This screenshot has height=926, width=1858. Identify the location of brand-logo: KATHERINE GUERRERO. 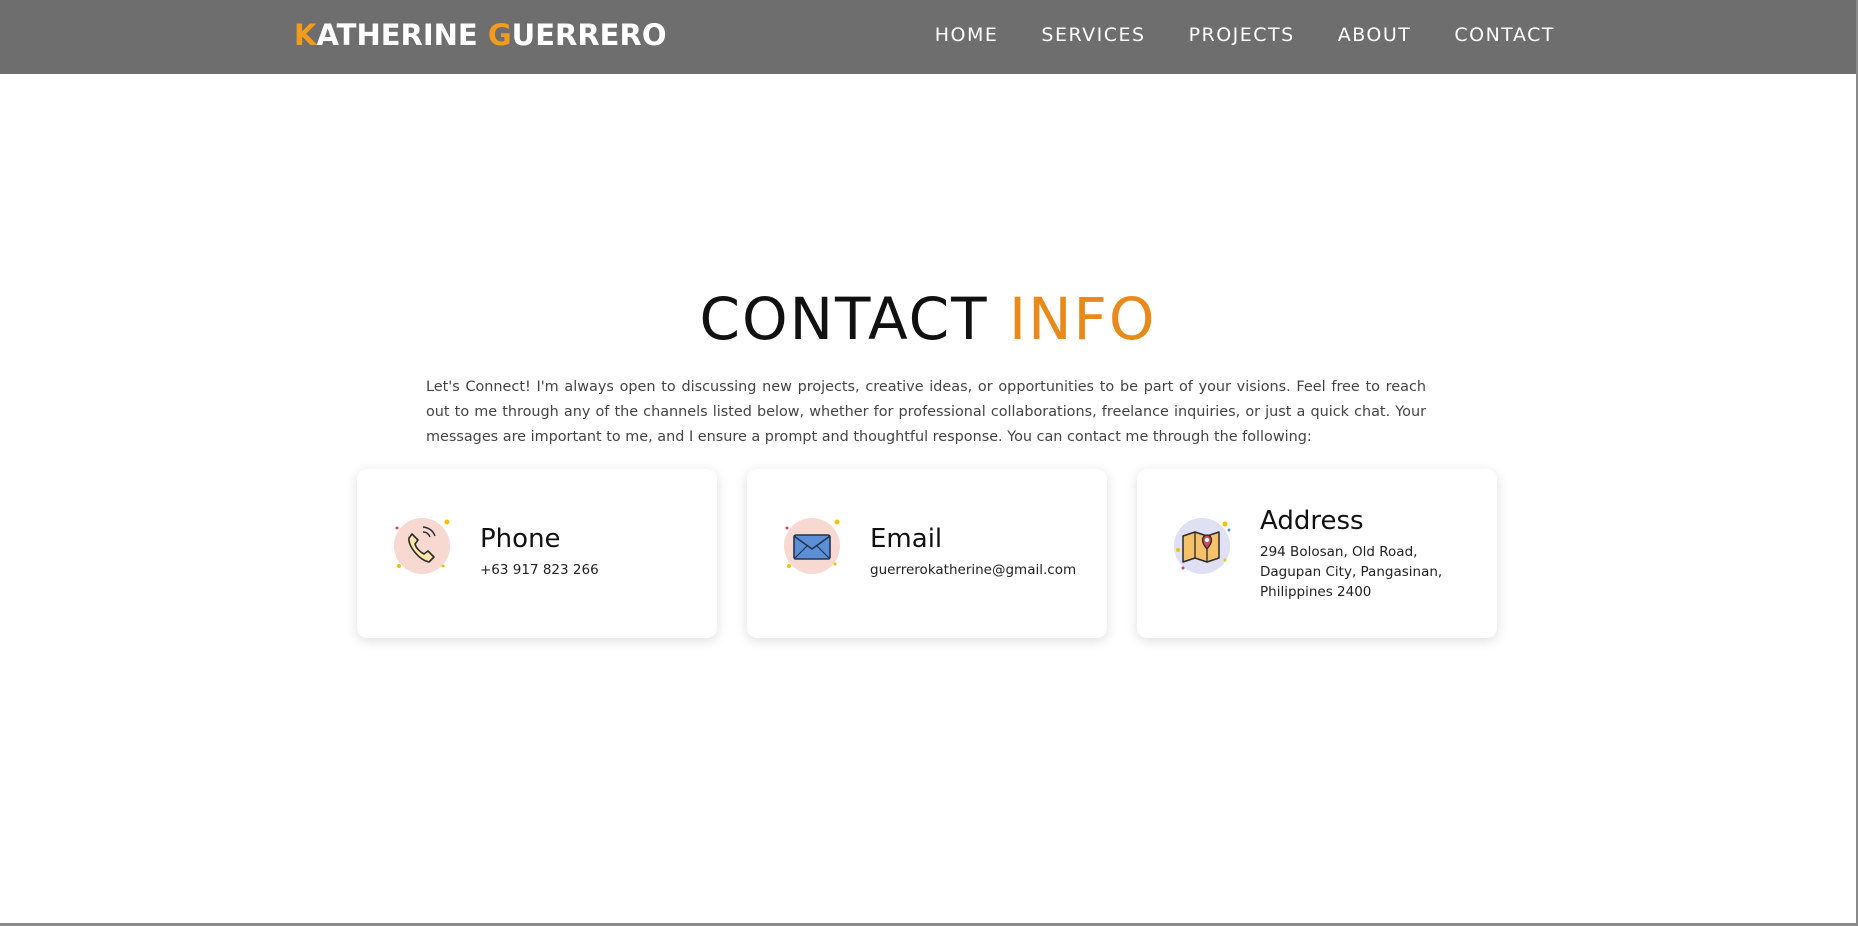
(480, 35).